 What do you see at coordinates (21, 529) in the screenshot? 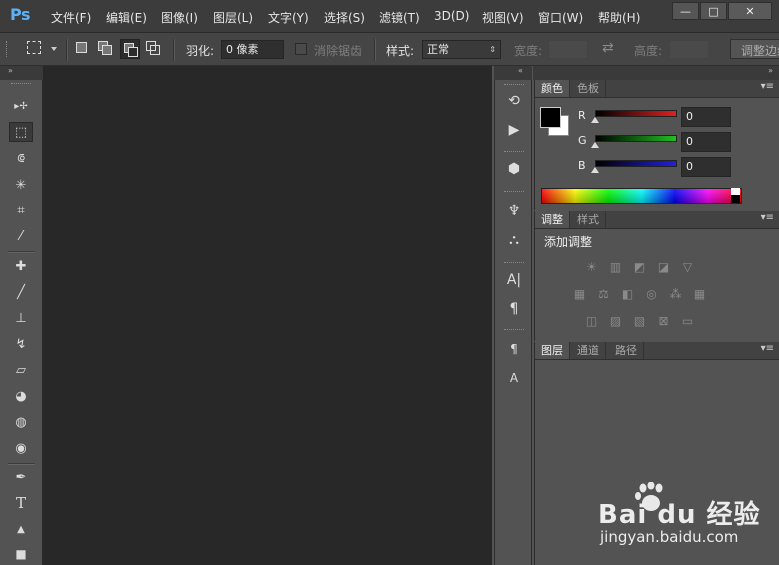
I see `path-selection-tool: ▲` at bounding box center [21, 529].